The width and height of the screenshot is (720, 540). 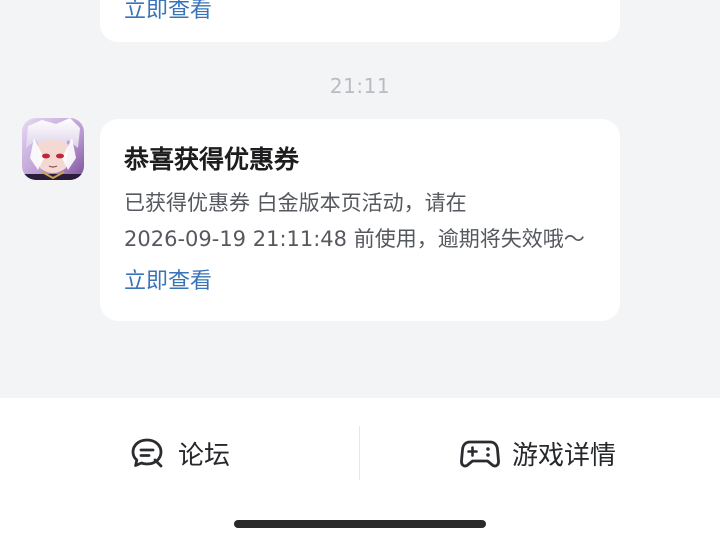 What do you see at coordinates (360, 21) in the screenshot?
I see `previous-message-card: 立即查看` at bounding box center [360, 21].